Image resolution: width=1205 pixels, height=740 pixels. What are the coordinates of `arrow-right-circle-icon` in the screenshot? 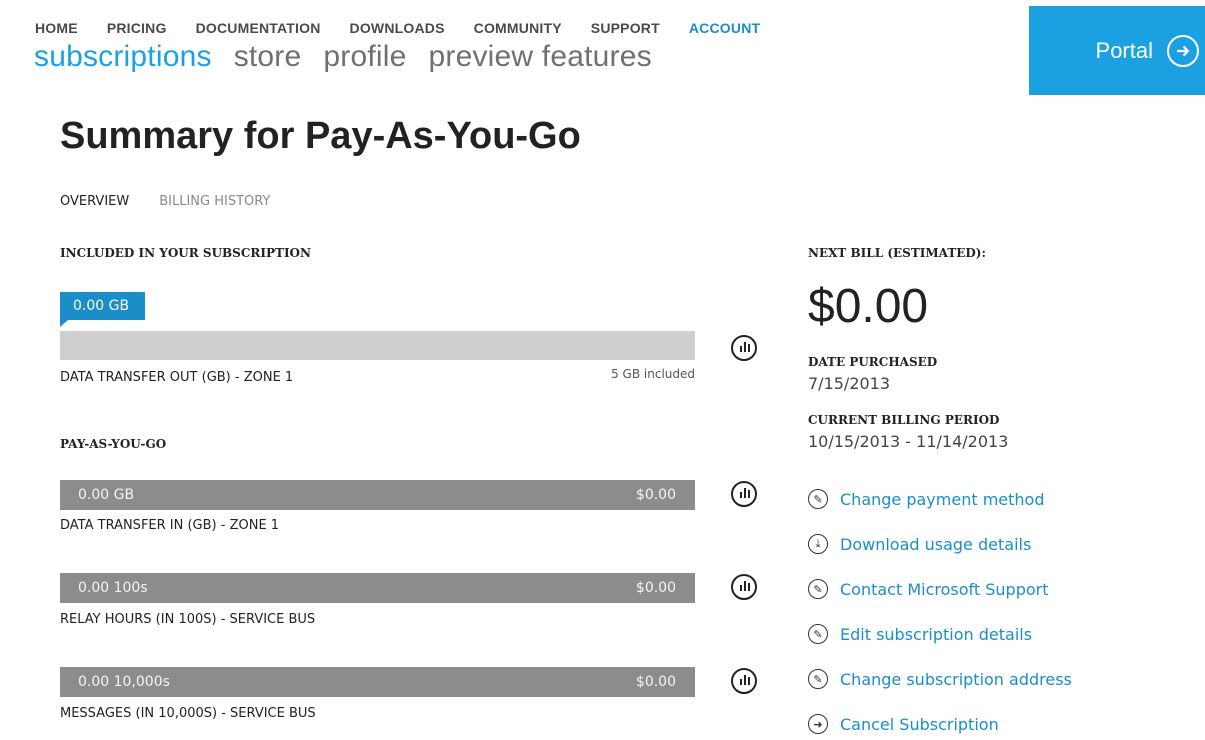 It's located at (1183, 50).